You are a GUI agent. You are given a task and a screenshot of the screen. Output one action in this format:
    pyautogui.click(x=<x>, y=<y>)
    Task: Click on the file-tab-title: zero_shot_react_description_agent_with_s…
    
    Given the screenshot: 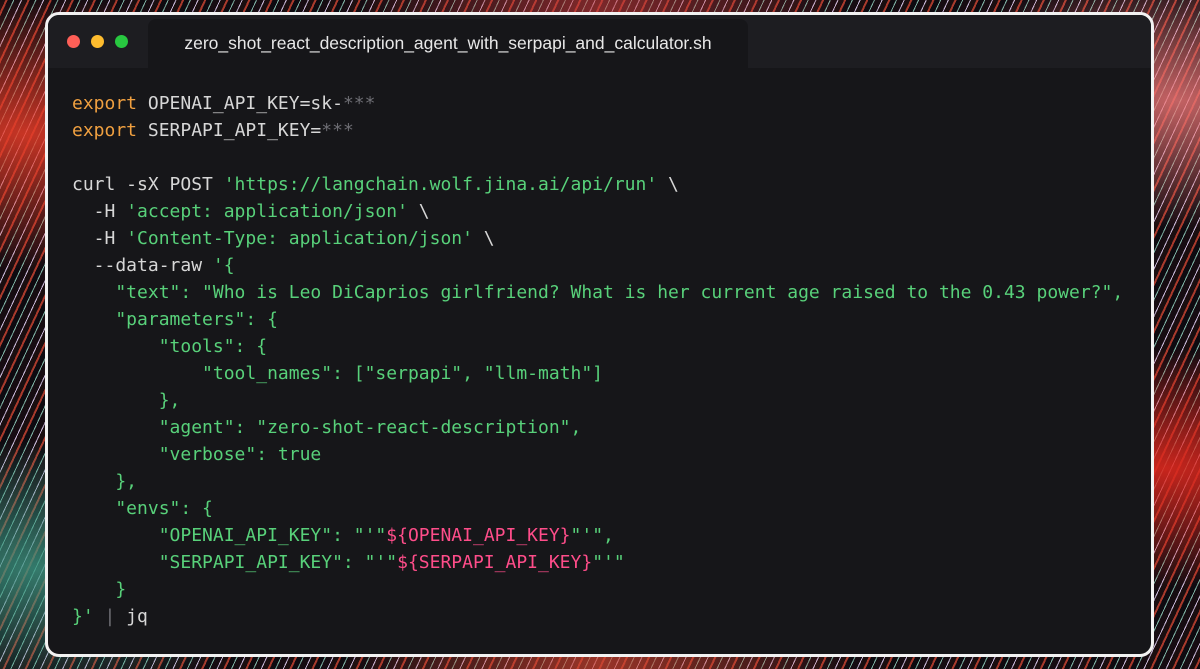 What is the action you would take?
    pyautogui.click(x=448, y=43)
    